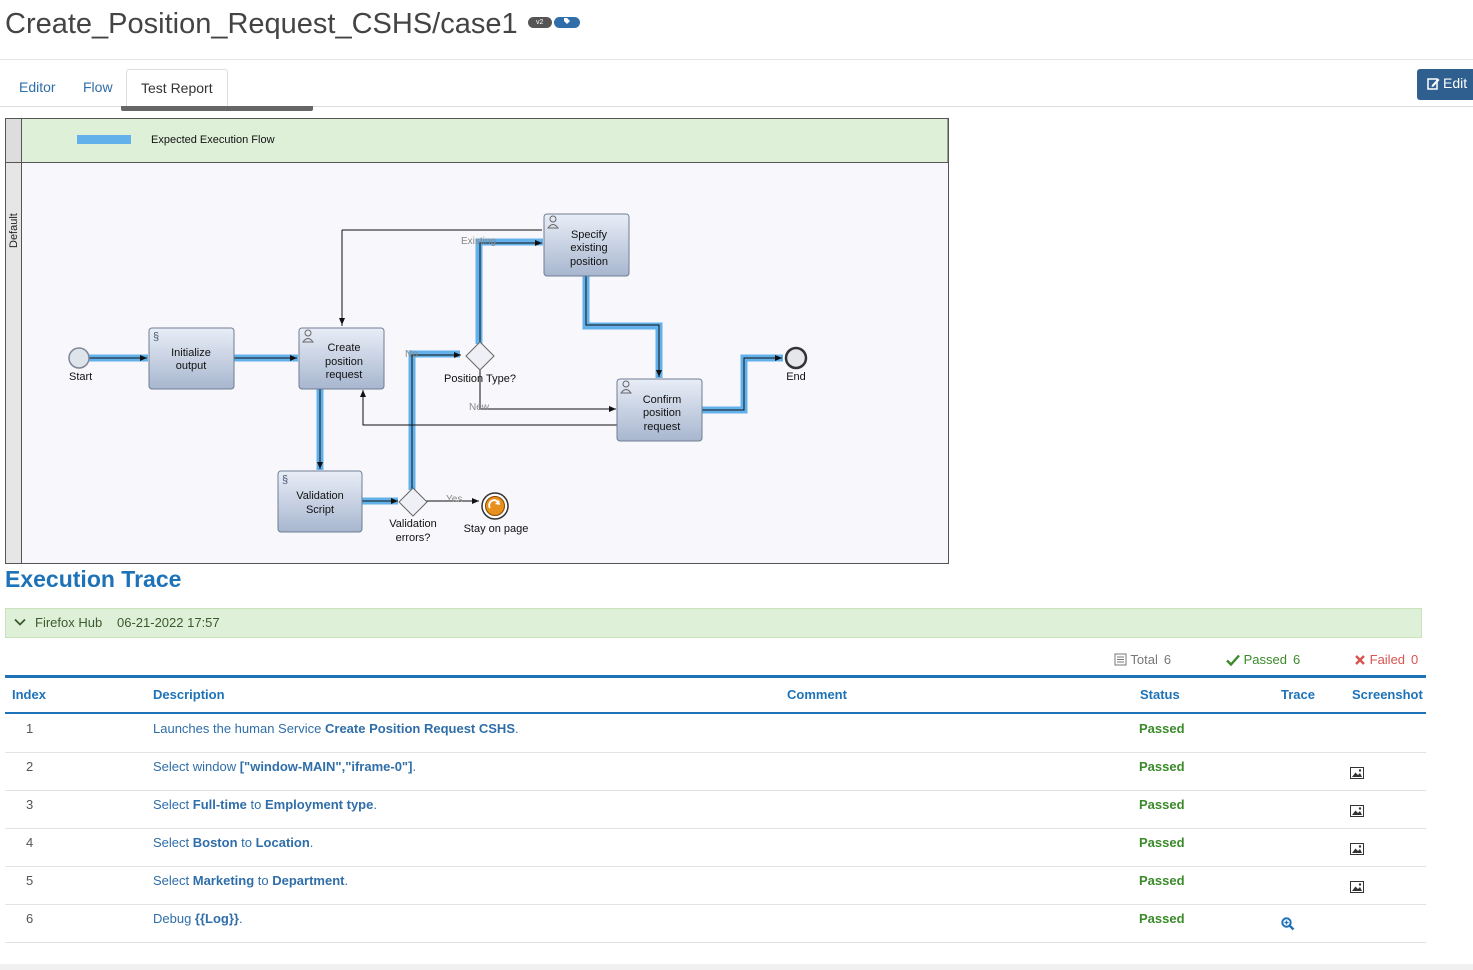  I want to click on run-datetime: 06-21-2022 17:57, so click(168, 622).